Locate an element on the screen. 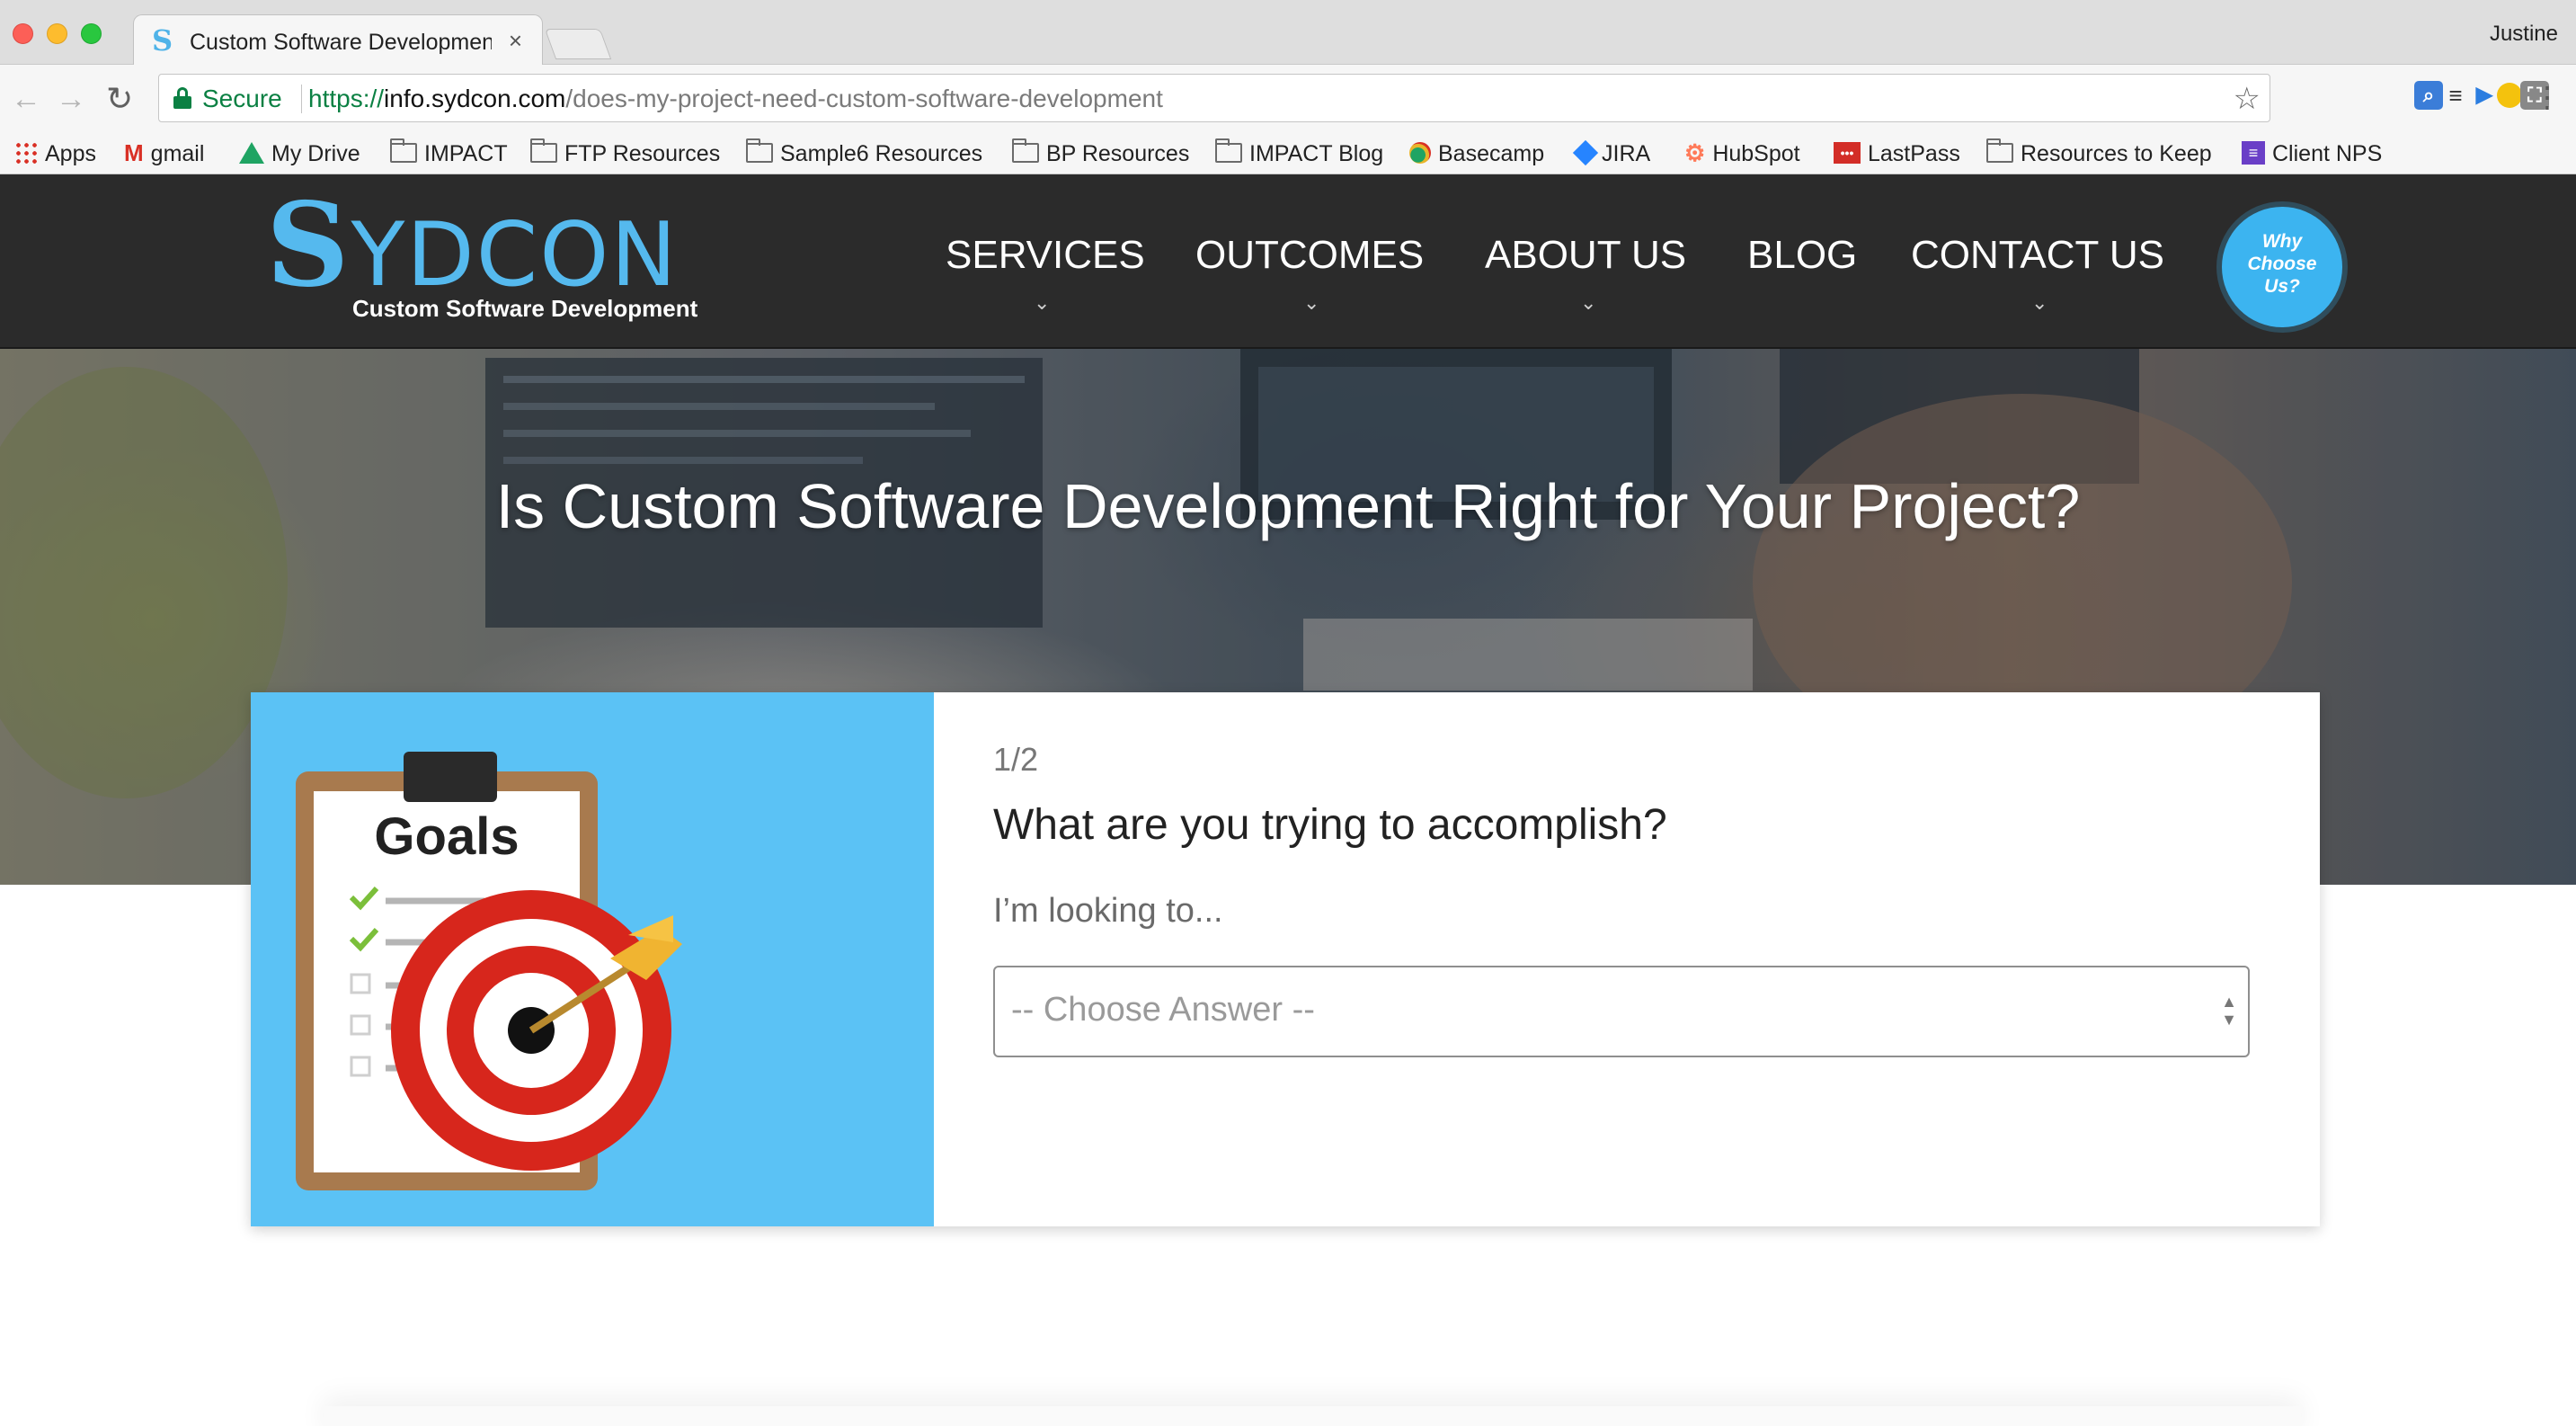 This screenshot has width=2576, height=1426. profile-name: Justine is located at coordinates (2524, 34).